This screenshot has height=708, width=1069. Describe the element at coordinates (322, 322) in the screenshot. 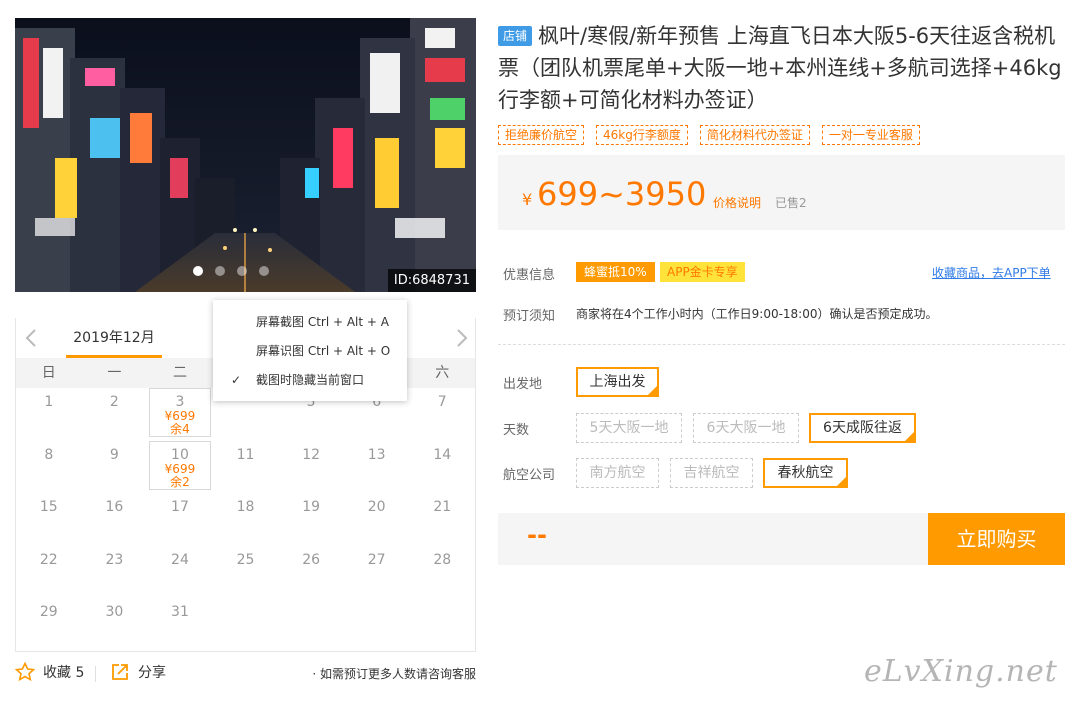

I see `menu-item-label: 屏幕截图 Ctrl + Alt + A` at that location.